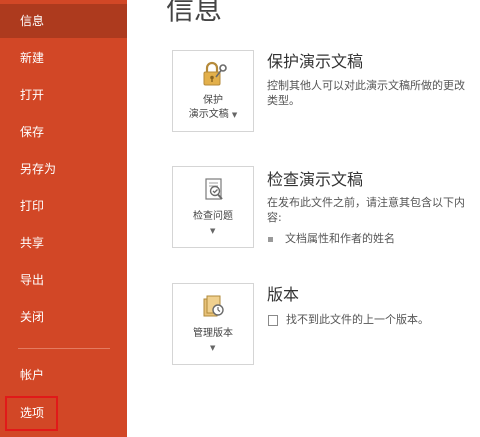  What do you see at coordinates (366, 210) in the screenshot?
I see `inspect-section-description: 在发布此文件之前，请注意其包含以下内容:` at bounding box center [366, 210].